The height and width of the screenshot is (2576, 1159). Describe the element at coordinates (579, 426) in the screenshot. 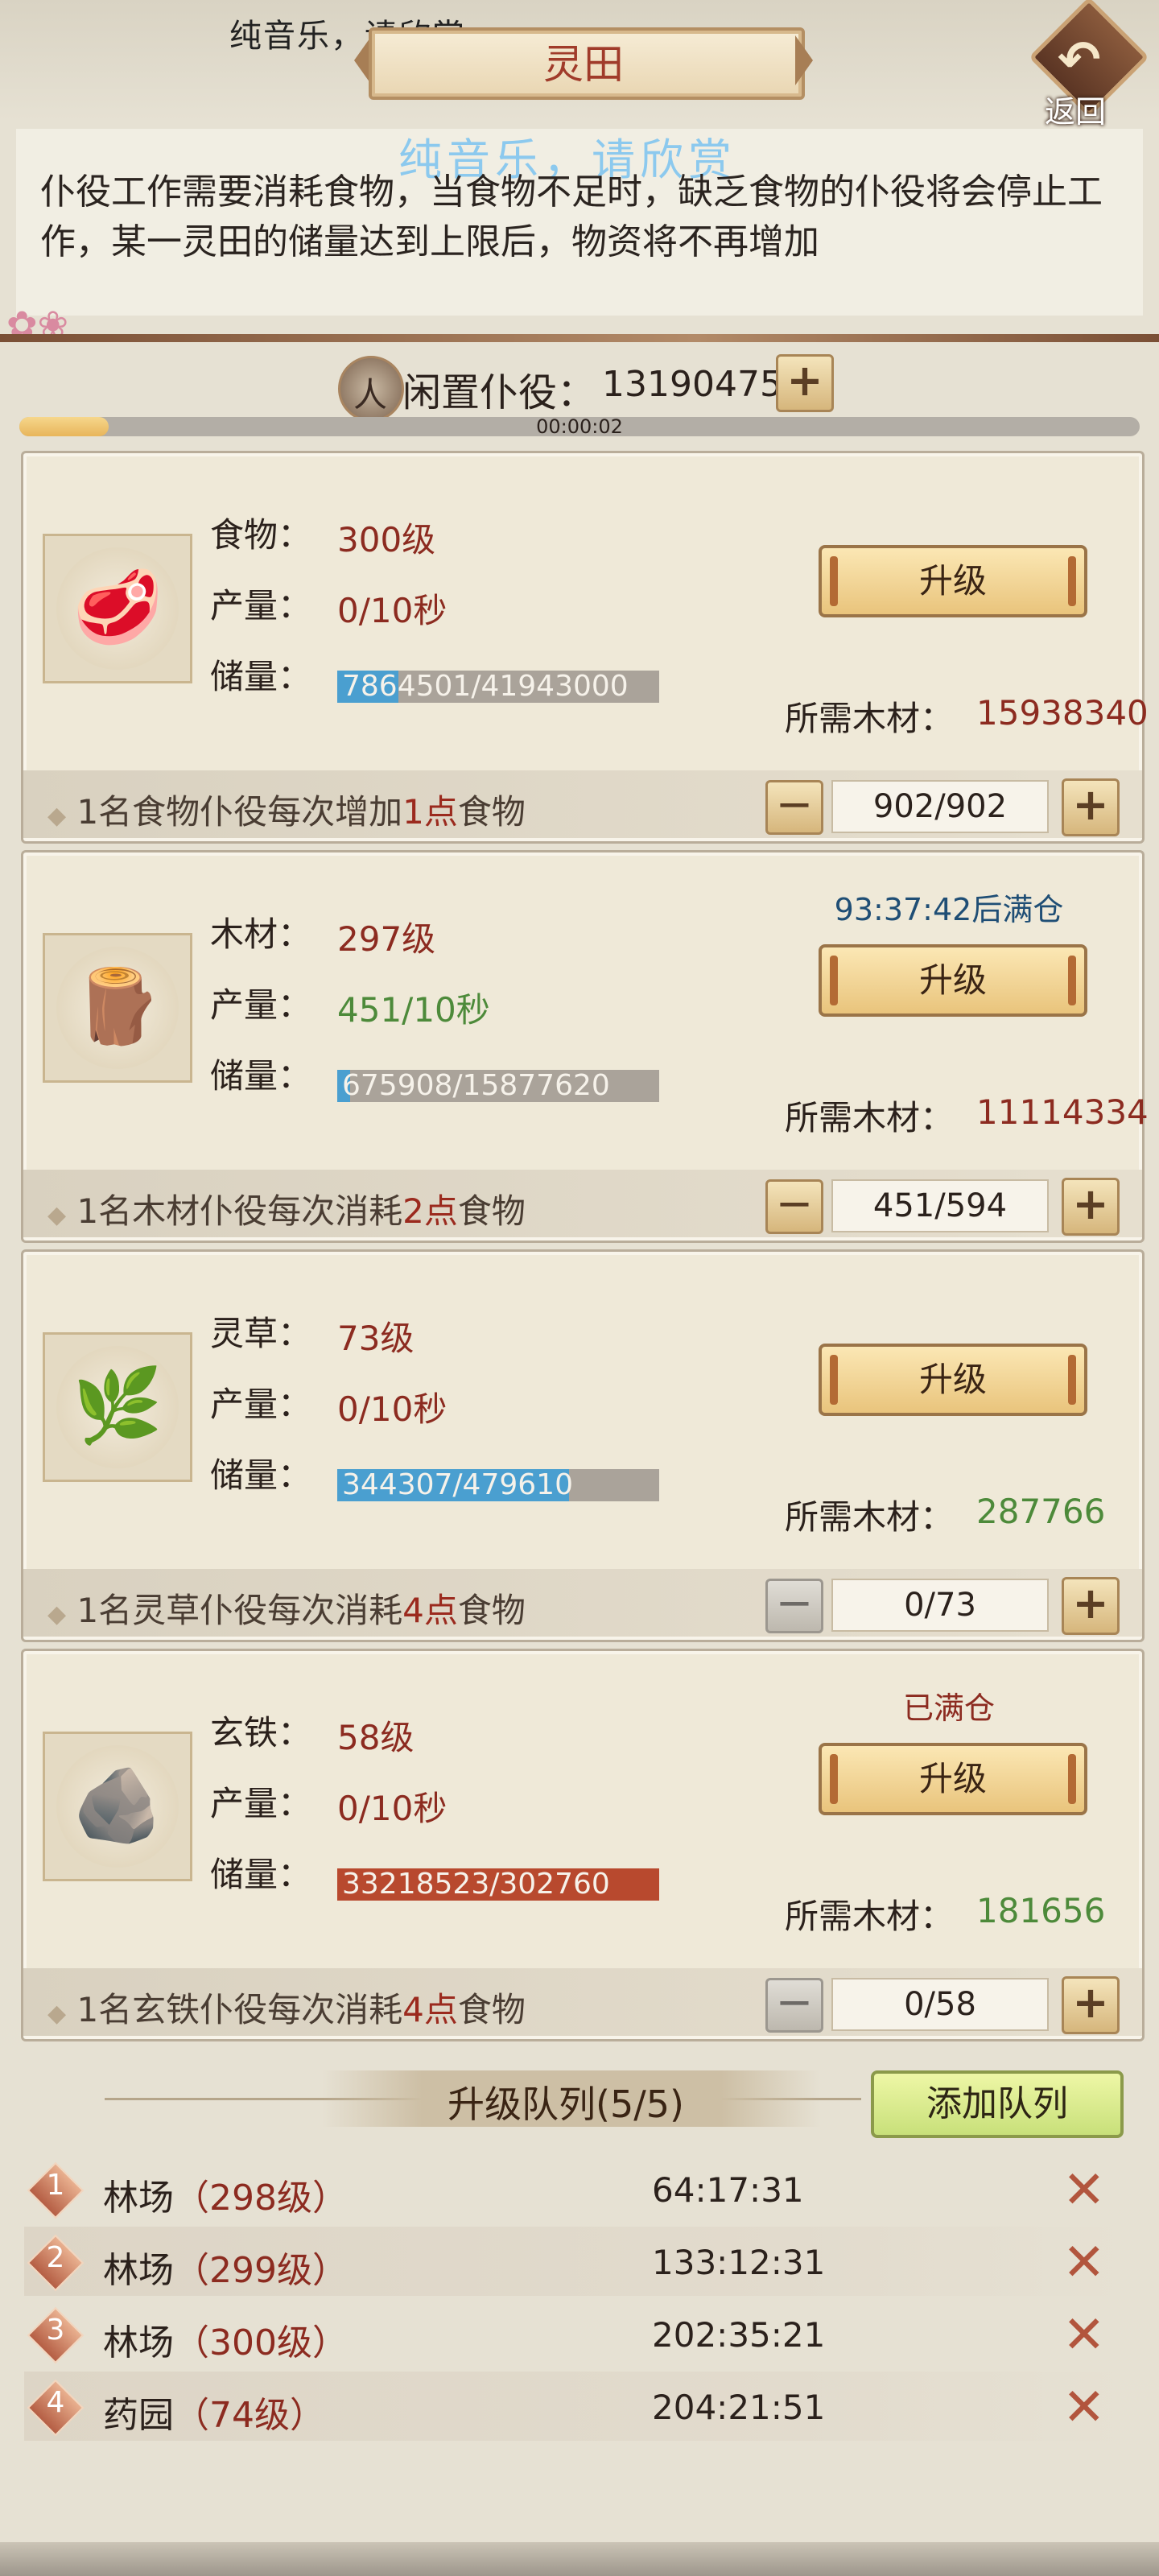

I see `progress-timer: 00:00:02` at that location.